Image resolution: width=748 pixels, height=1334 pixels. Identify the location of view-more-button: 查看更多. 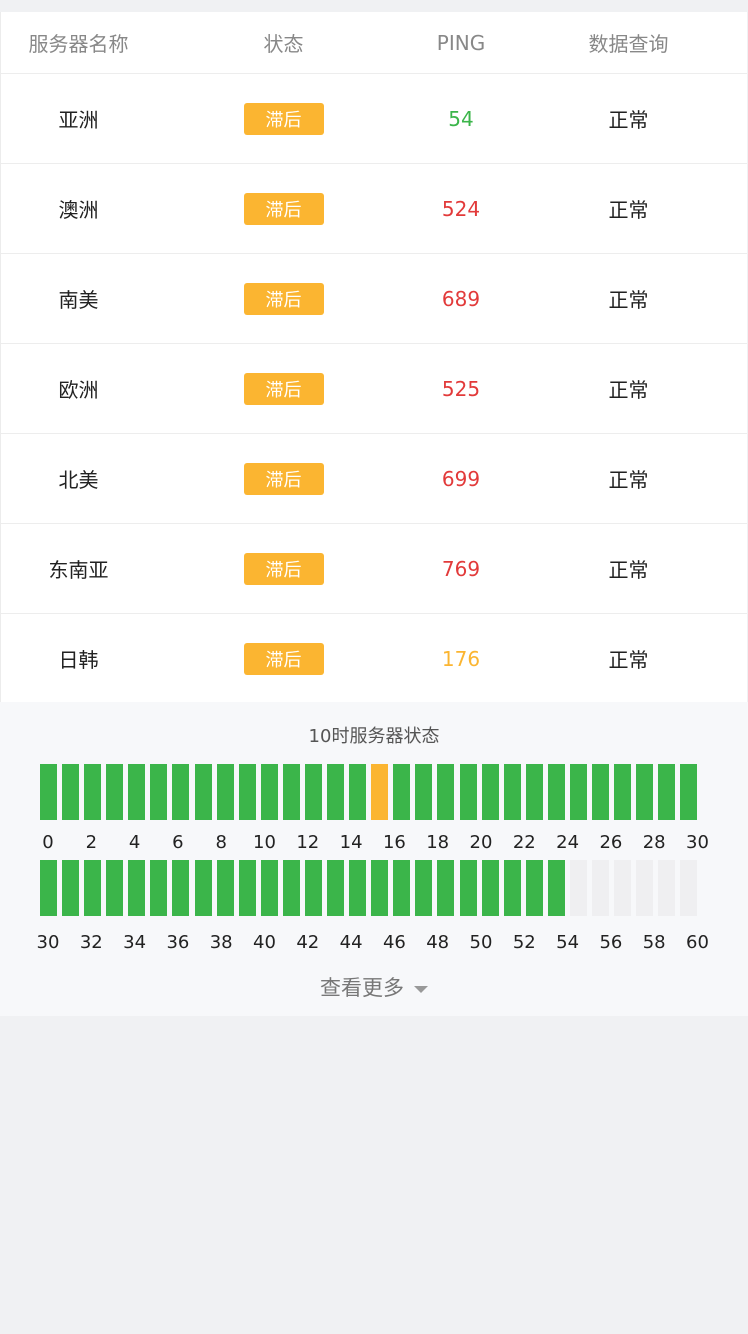
(374, 987).